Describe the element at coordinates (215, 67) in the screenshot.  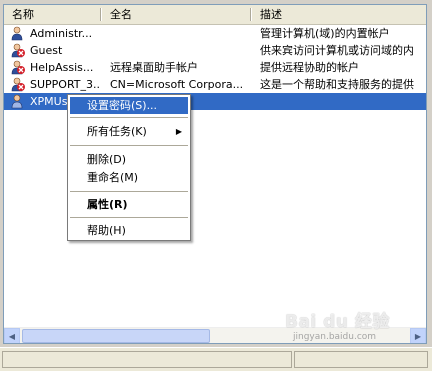
I see `user-row-helpassistant: HelpAssis... 远程桌面助手帐户 提供远程协助的帐户` at that location.